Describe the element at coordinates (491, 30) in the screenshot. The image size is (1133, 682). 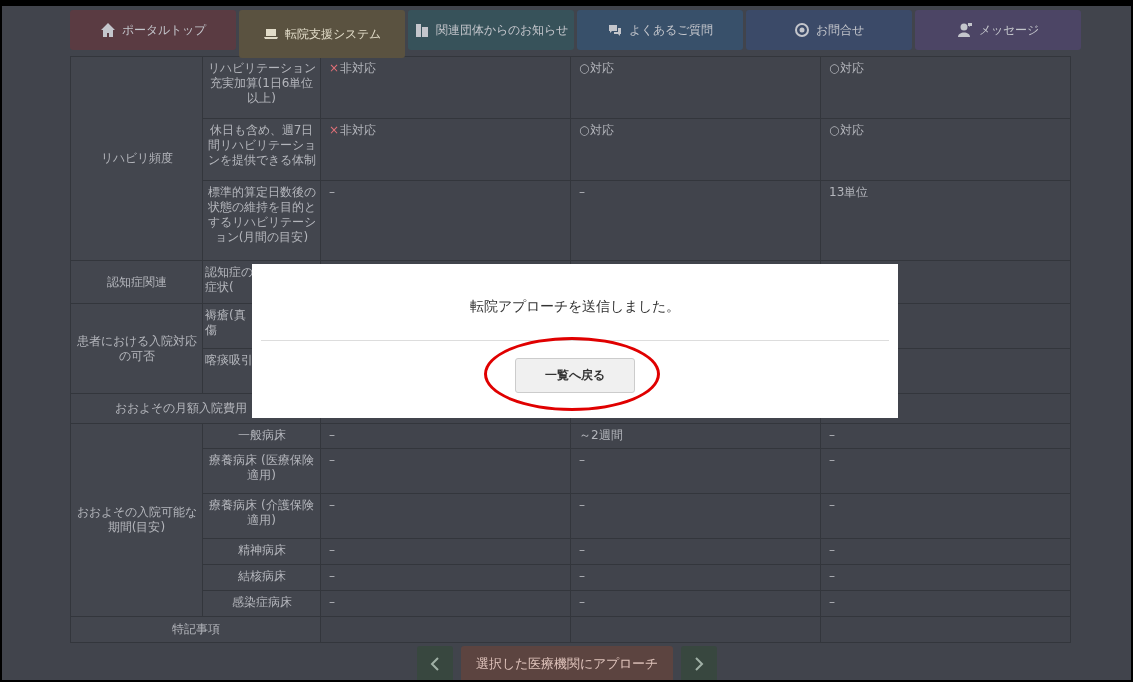
I see `nav-tab: 関連団体からのお知らせ` at that location.